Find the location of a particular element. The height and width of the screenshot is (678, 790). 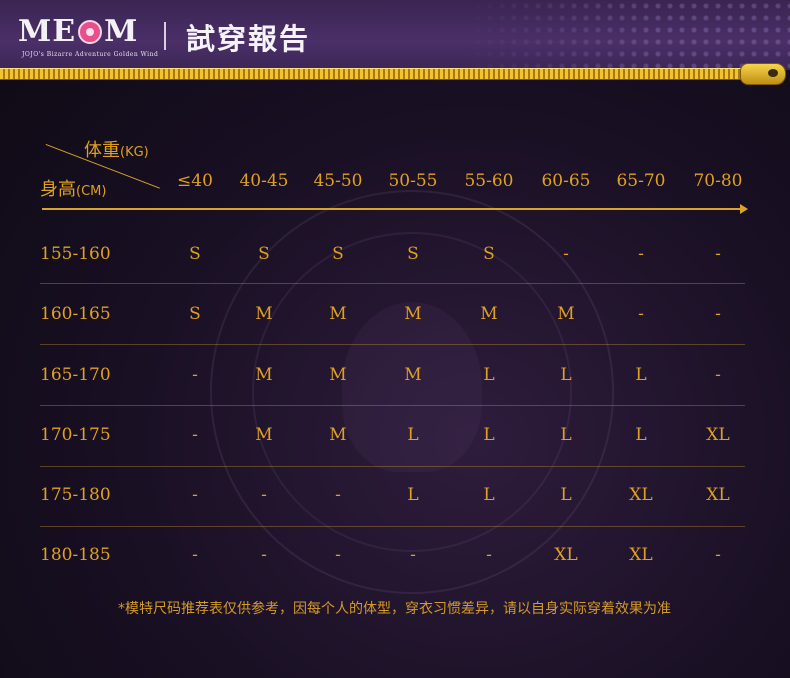

zipper-decoration is located at coordinates (380, 74).